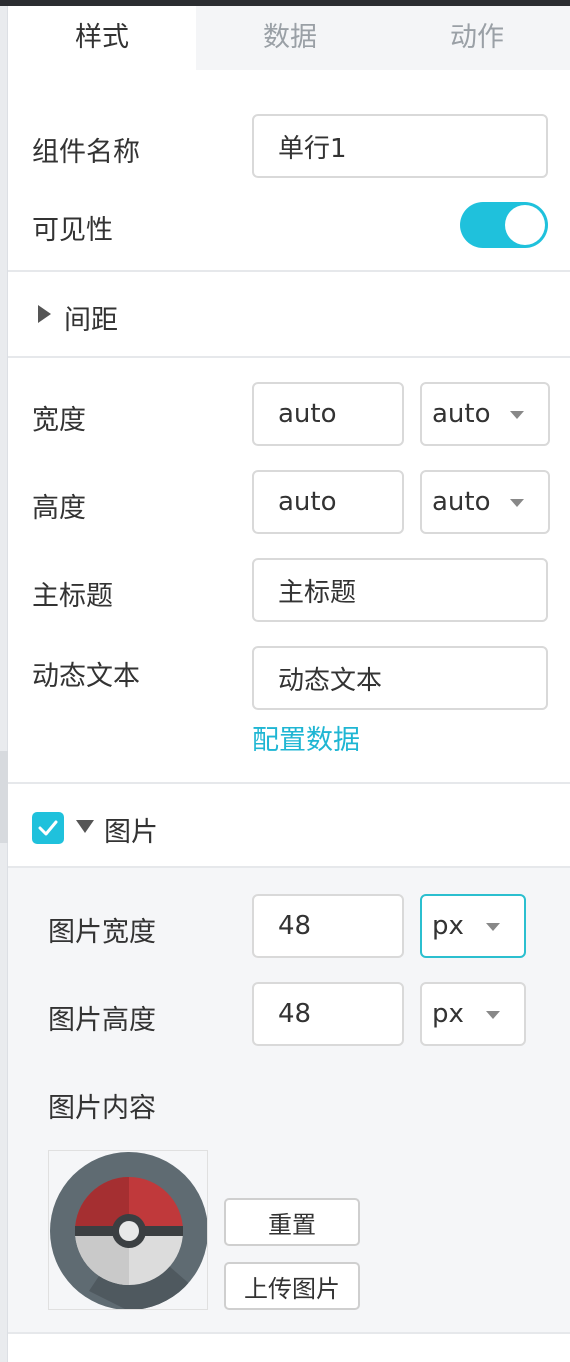 The image size is (570, 1362). I want to click on expand-right-icon, so click(44, 314).